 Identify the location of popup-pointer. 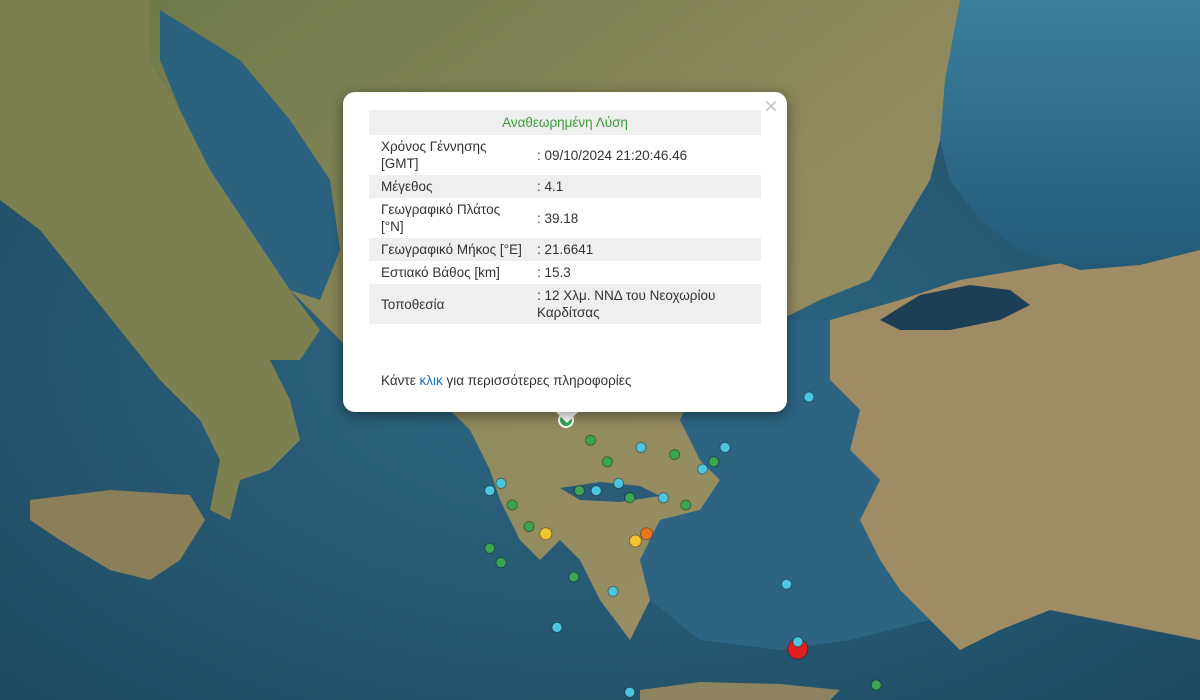
(567, 417).